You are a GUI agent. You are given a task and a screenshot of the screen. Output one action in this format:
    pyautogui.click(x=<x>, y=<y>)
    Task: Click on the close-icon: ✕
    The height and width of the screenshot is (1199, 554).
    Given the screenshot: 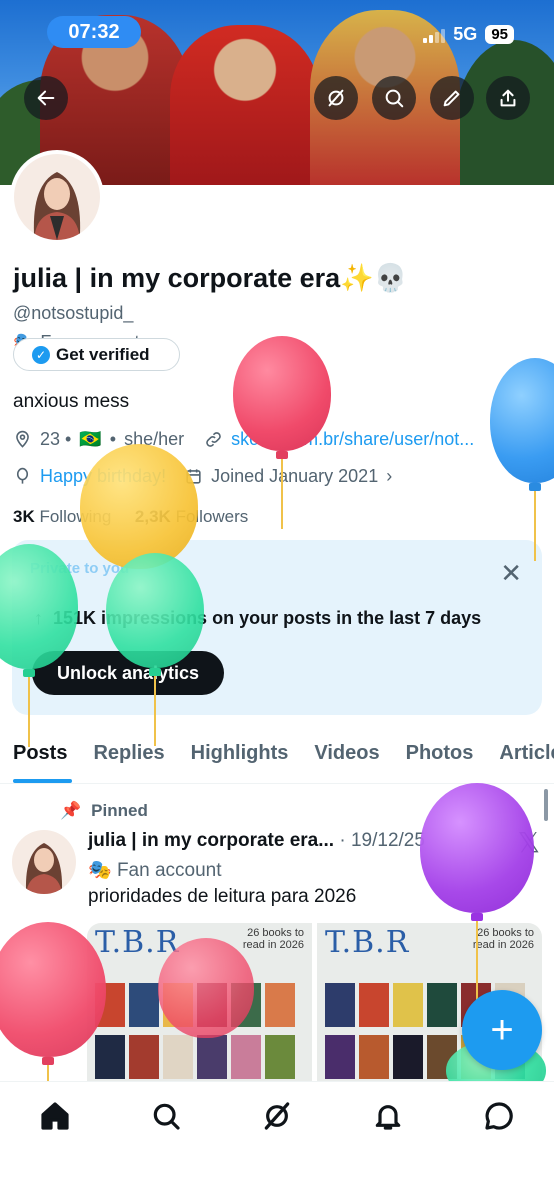 What is the action you would take?
    pyautogui.click(x=511, y=573)
    